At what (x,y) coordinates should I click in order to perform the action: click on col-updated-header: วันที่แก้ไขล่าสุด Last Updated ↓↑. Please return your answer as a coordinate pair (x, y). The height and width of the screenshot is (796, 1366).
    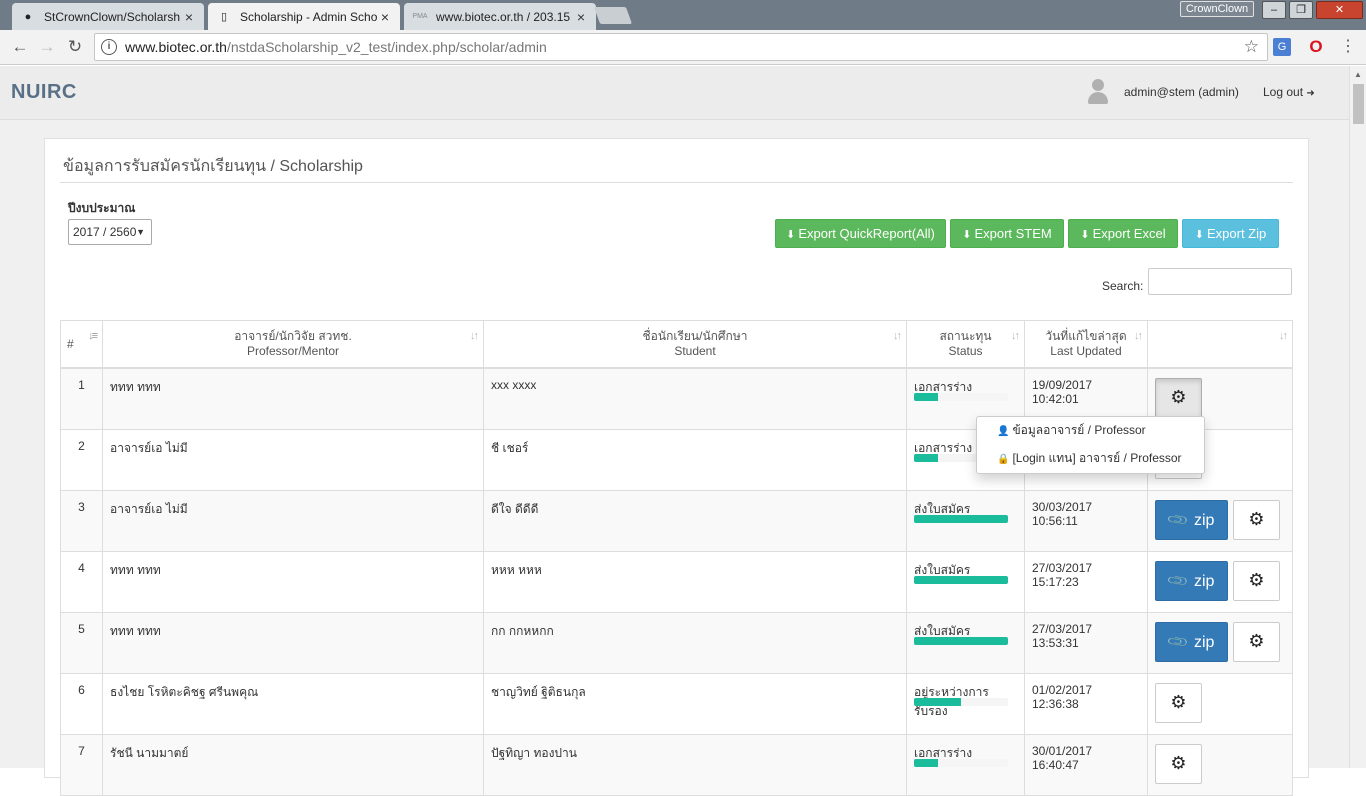
    Looking at the image, I should click on (1086, 345).